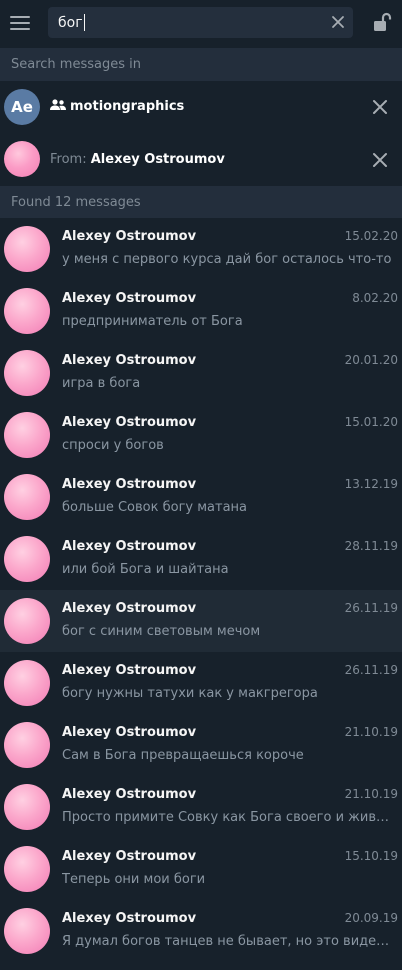 The width and height of the screenshot is (402, 970). Describe the element at coordinates (84, 22) in the screenshot. I see `text-caret` at that location.